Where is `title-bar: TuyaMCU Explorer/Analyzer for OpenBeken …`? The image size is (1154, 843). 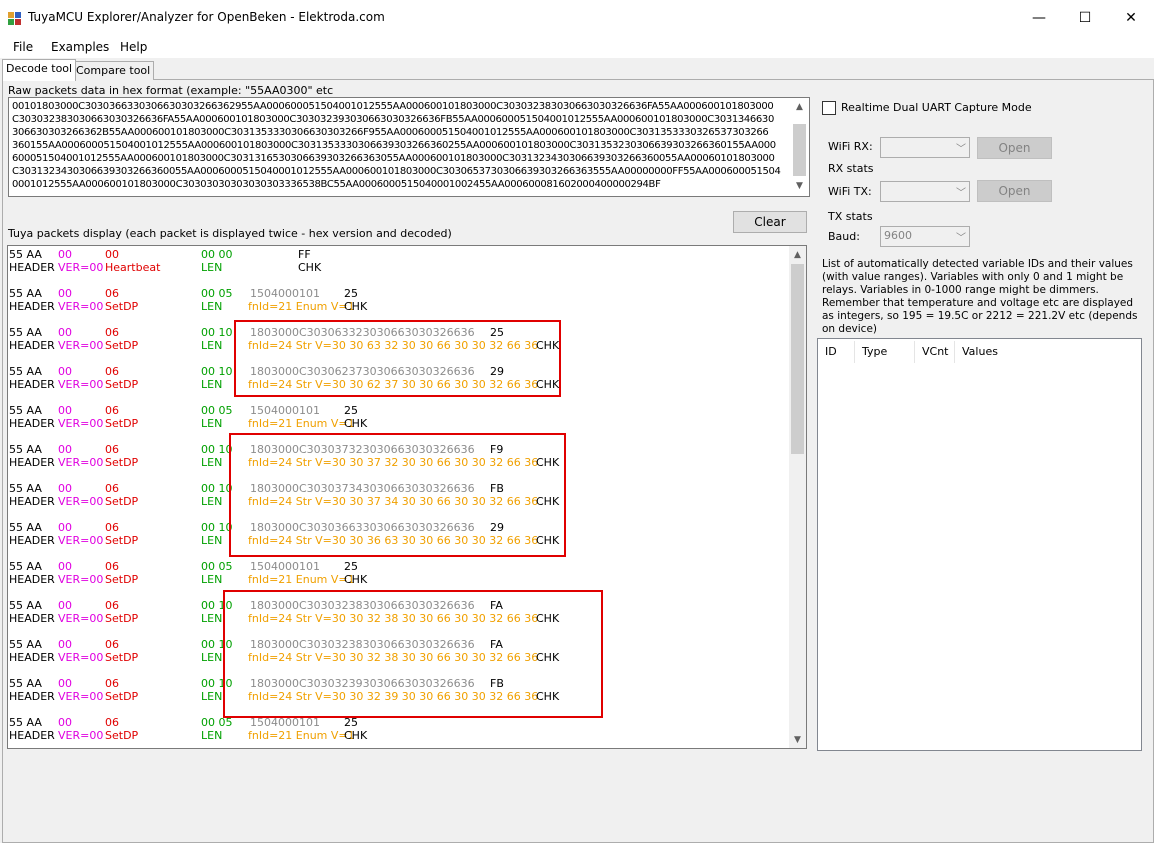
title-bar: TuyaMCU Explorer/Analyzer for OpenBeken … is located at coordinates (577, 18).